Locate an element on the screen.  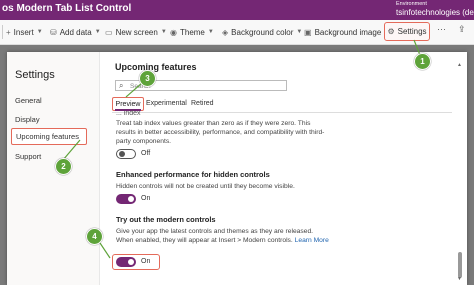
tab-preview: Preview is located at coordinates (128, 104).